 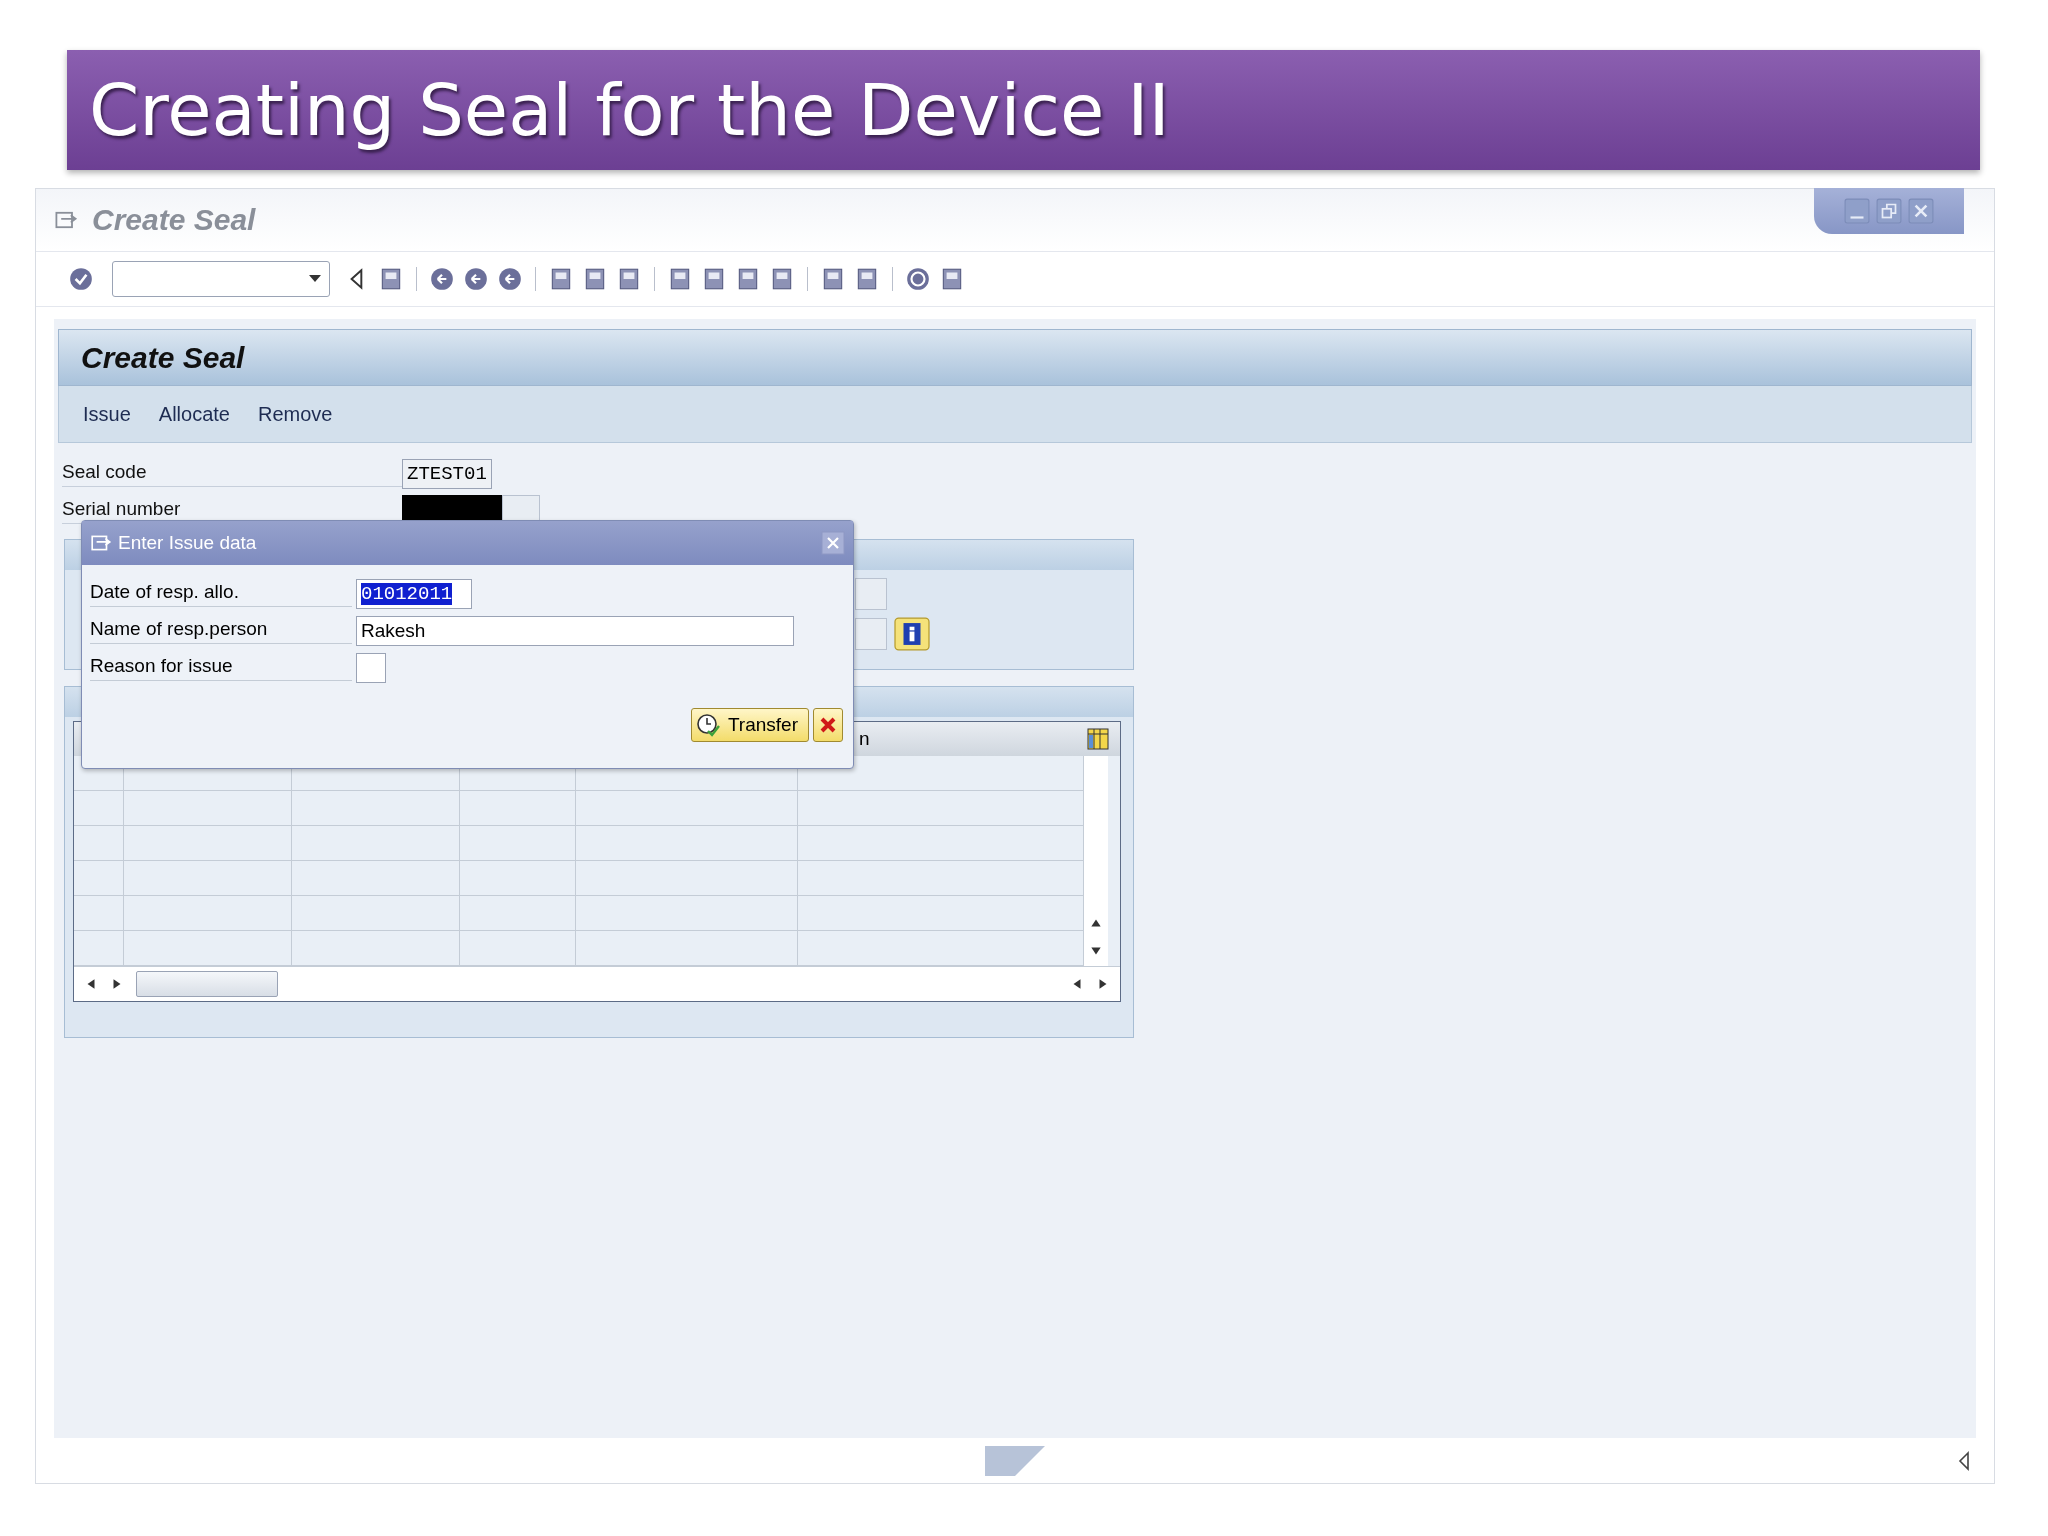 I want to click on menu-item: Allocate, so click(x=194, y=414).